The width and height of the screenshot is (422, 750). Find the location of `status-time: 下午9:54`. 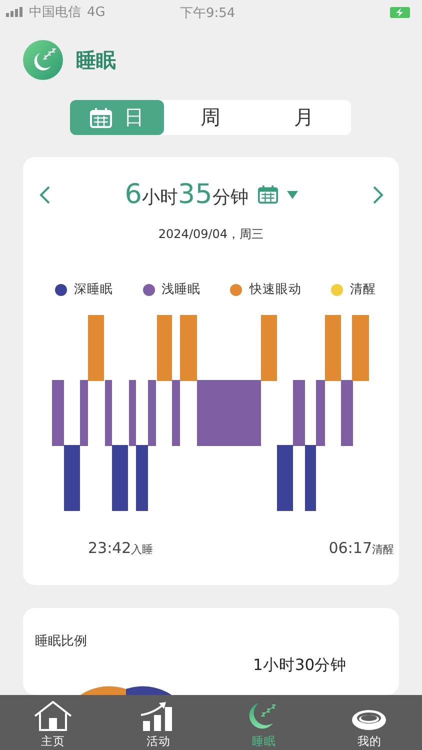

status-time: 下午9:54 is located at coordinates (208, 13).